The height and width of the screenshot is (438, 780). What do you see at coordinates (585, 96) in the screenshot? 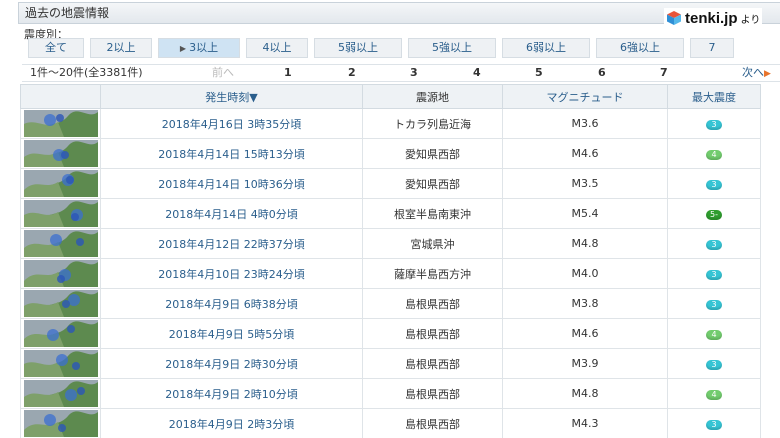
I see `header-magnitude: マグニチュード` at bounding box center [585, 96].